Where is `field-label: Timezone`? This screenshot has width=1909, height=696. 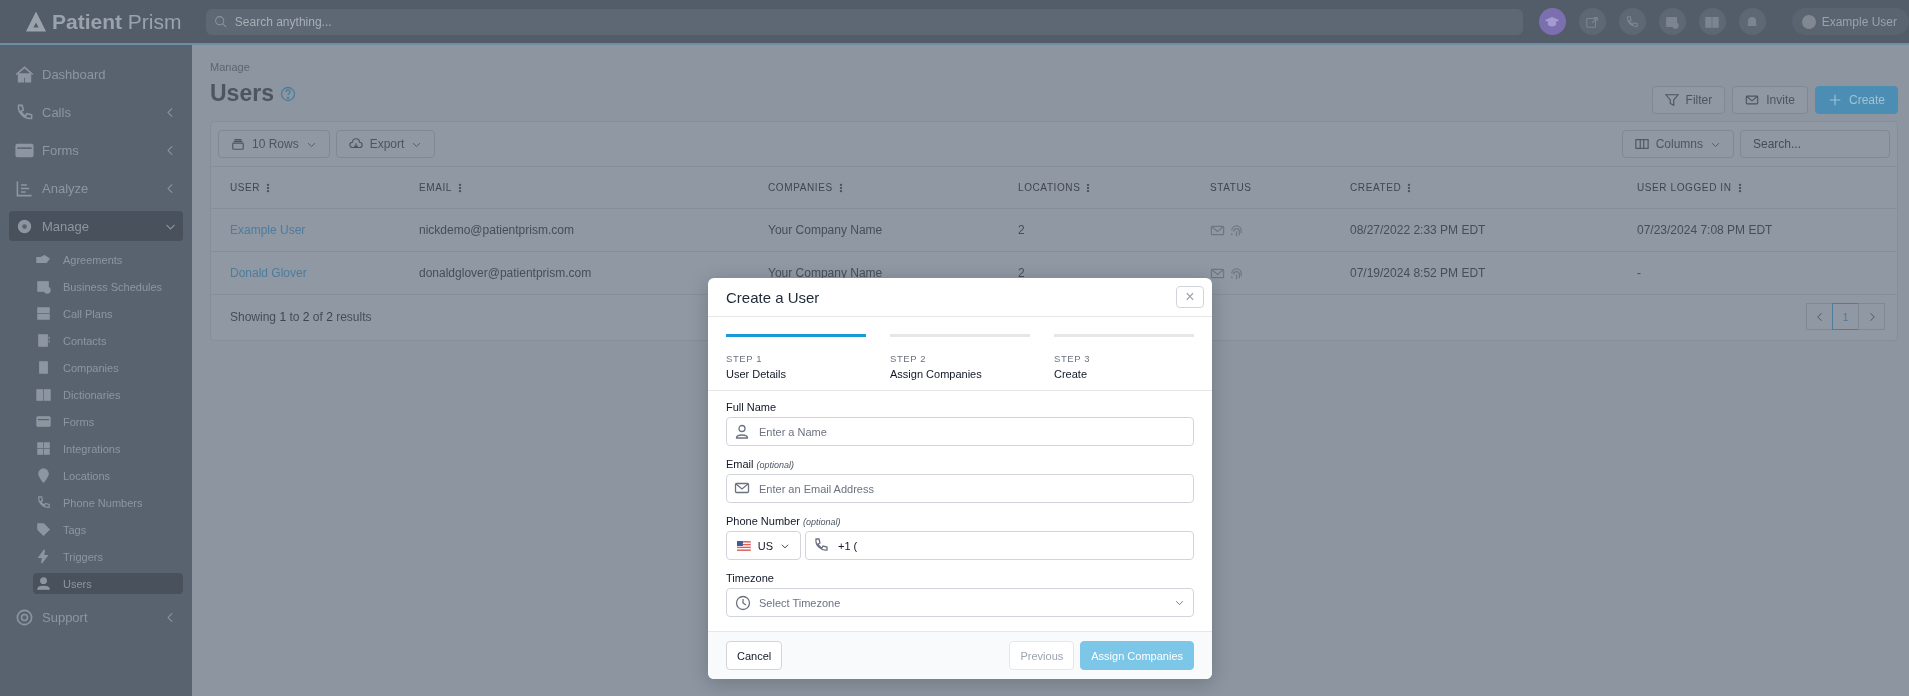
field-label: Timezone is located at coordinates (750, 578).